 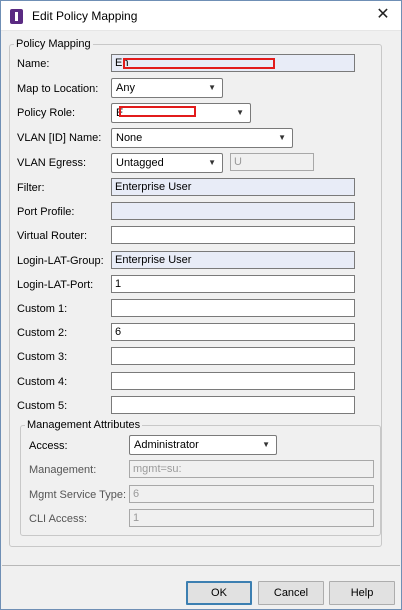 What do you see at coordinates (42, 406) in the screenshot?
I see `custom5-label: Custom 5:` at bounding box center [42, 406].